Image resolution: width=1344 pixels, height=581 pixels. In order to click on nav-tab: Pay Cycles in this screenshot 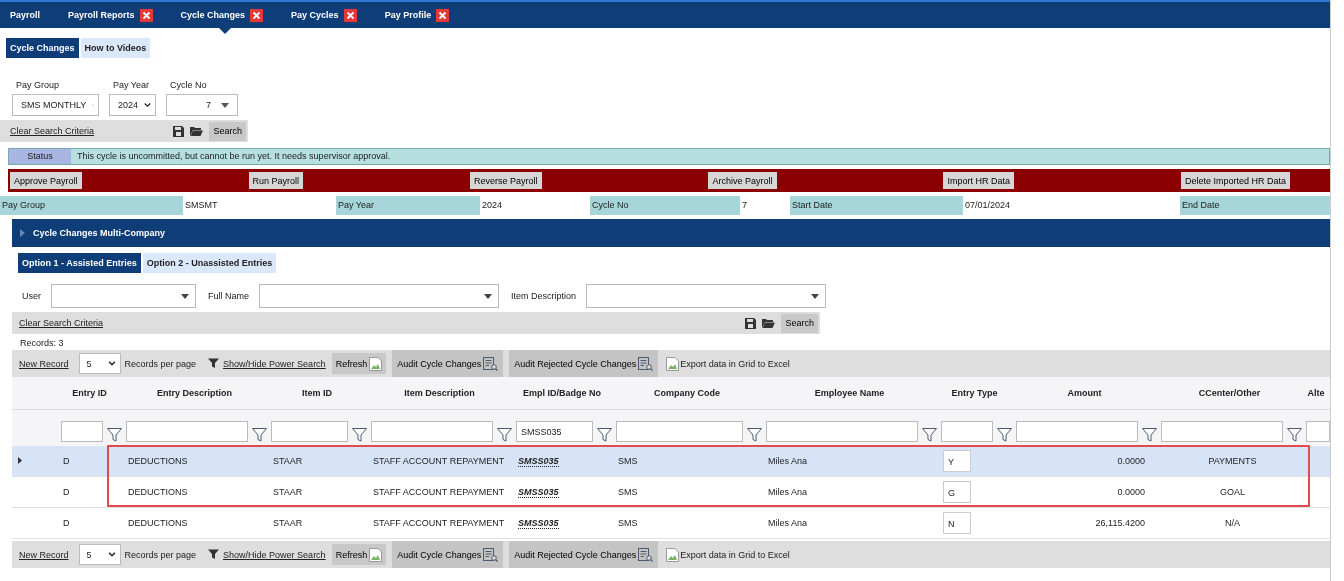, I will do `click(324, 15)`.